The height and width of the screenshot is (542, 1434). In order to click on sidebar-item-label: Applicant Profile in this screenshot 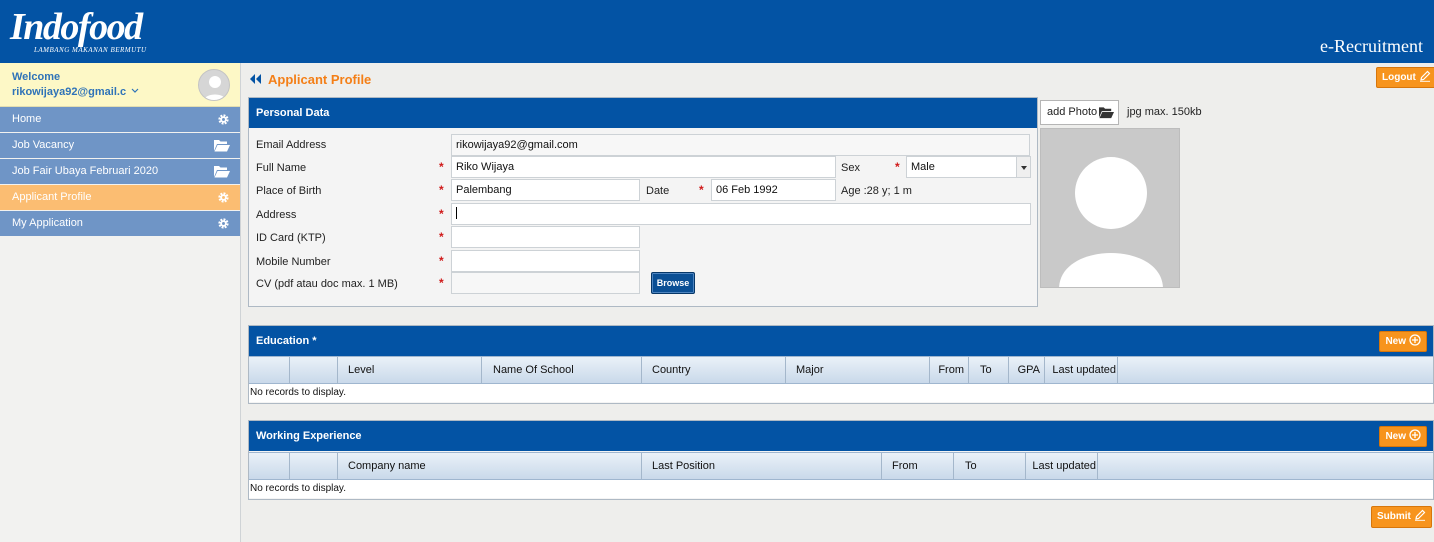, I will do `click(52, 197)`.